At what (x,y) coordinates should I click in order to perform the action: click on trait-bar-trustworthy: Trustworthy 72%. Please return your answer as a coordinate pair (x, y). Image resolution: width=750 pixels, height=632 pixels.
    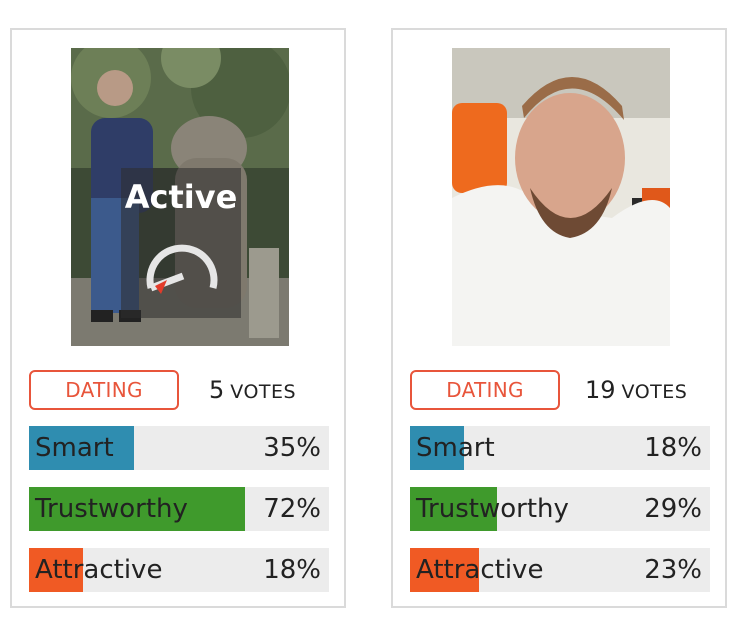
    Looking at the image, I should click on (179, 509).